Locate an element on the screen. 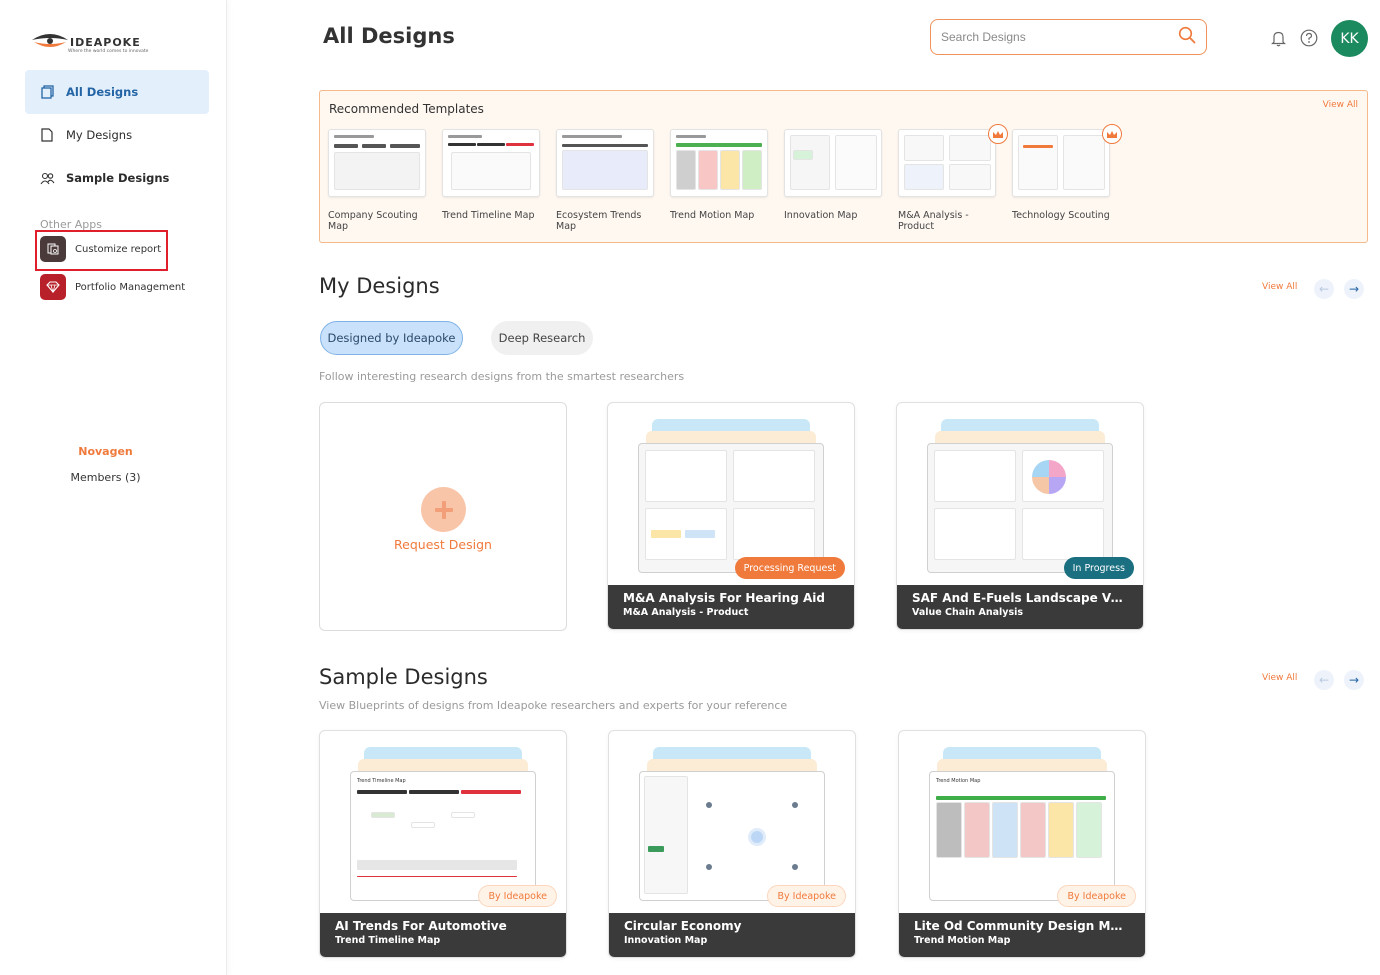 Image resolution: width=1380 pixels, height=975 pixels. page-title: All Designs is located at coordinates (389, 36).